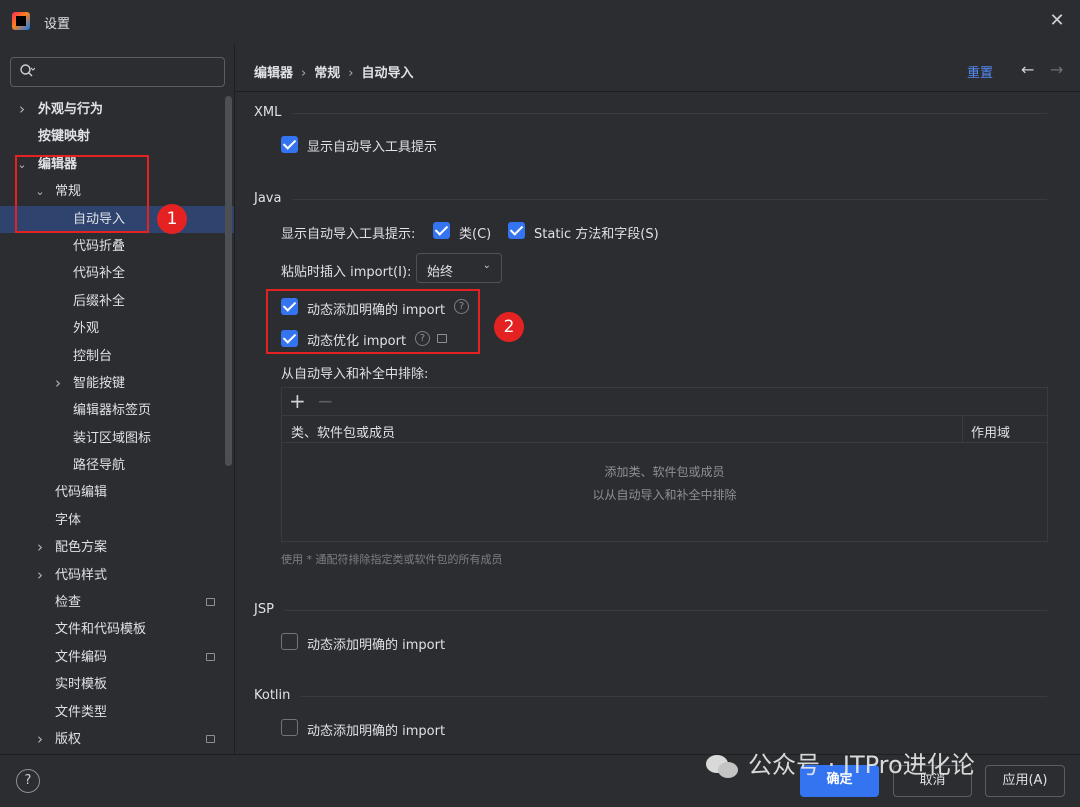 This screenshot has height=807, width=1080. What do you see at coordinates (264, 609) in the screenshot?
I see `section-title-jsp: JSP` at bounding box center [264, 609].